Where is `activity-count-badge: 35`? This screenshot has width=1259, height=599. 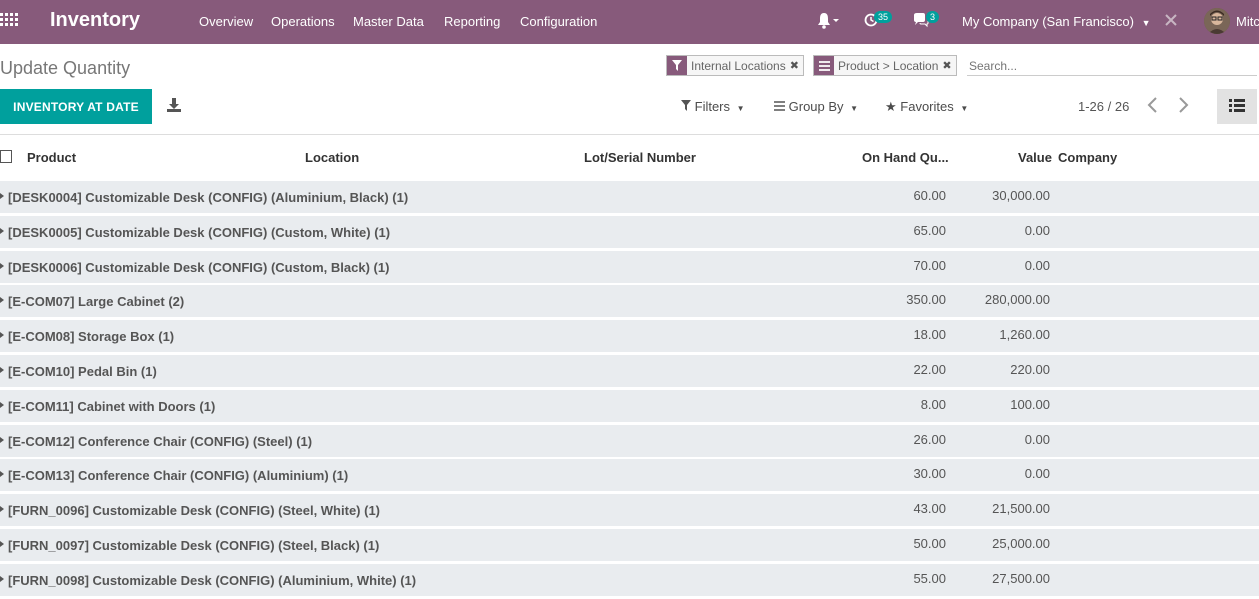 activity-count-badge: 35 is located at coordinates (883, 17).